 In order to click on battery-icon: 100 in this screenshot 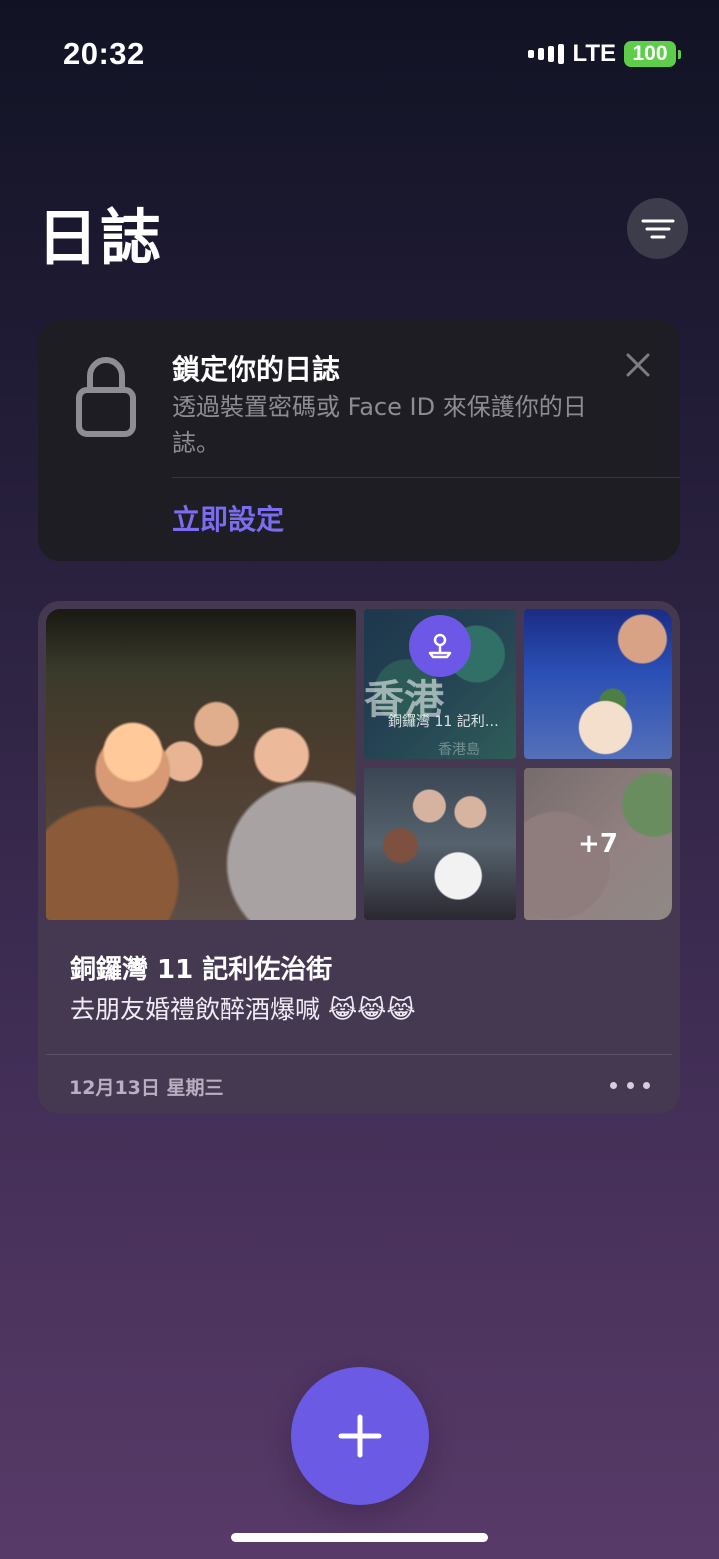, I will do `click(652, 54)`.